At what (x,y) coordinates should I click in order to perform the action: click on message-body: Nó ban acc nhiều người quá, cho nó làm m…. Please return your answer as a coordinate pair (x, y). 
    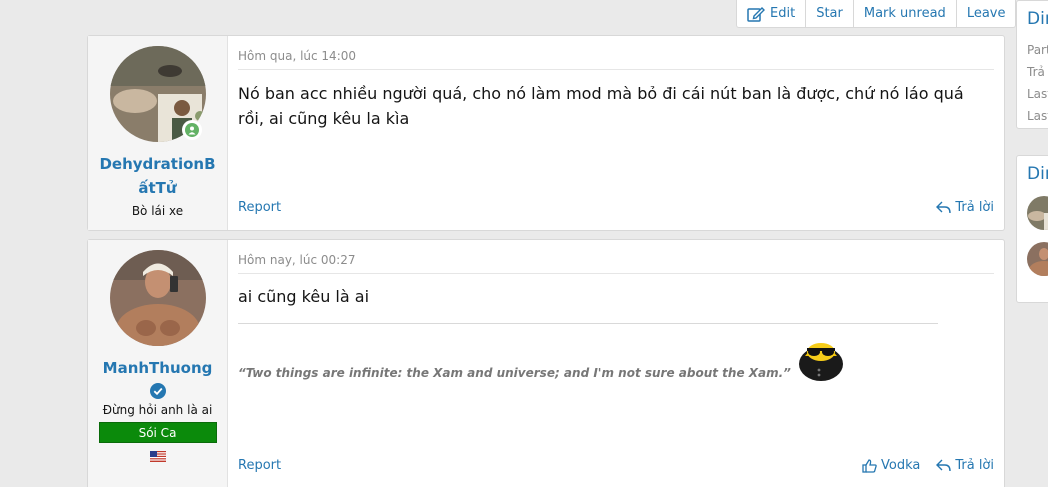
    Looking at the image, I should click on (601, 106).